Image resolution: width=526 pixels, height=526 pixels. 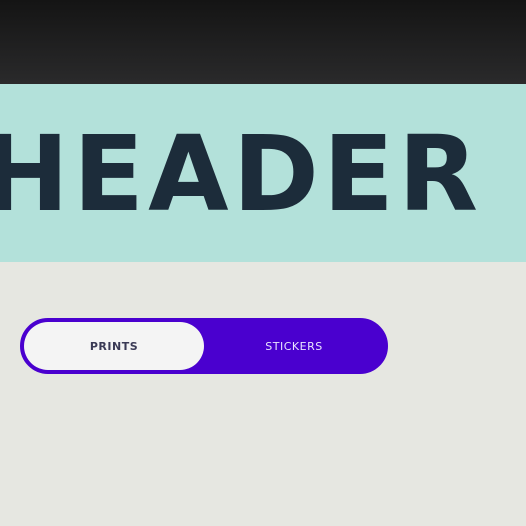 I want to click on toggle-option-stickers: STICKERS, so click(x=294, y=346).